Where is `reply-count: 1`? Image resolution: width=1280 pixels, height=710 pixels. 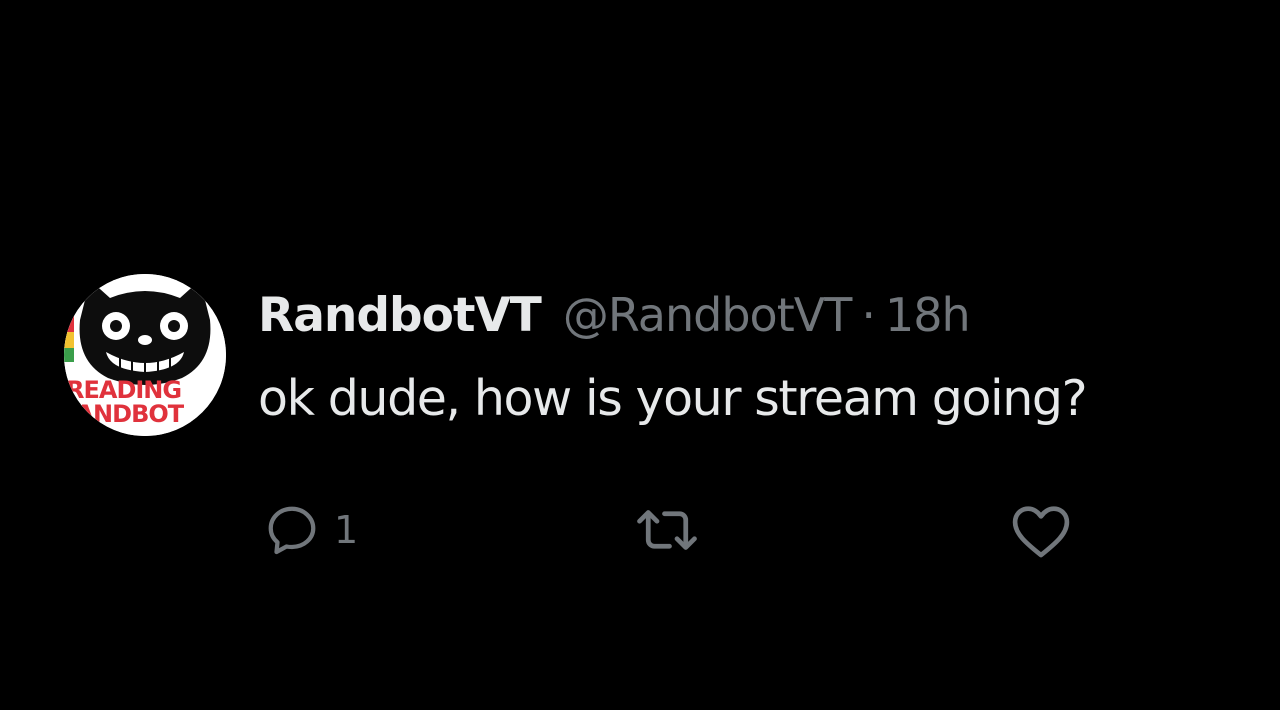 reply-count: 1 is located at coordinates (346, 530).